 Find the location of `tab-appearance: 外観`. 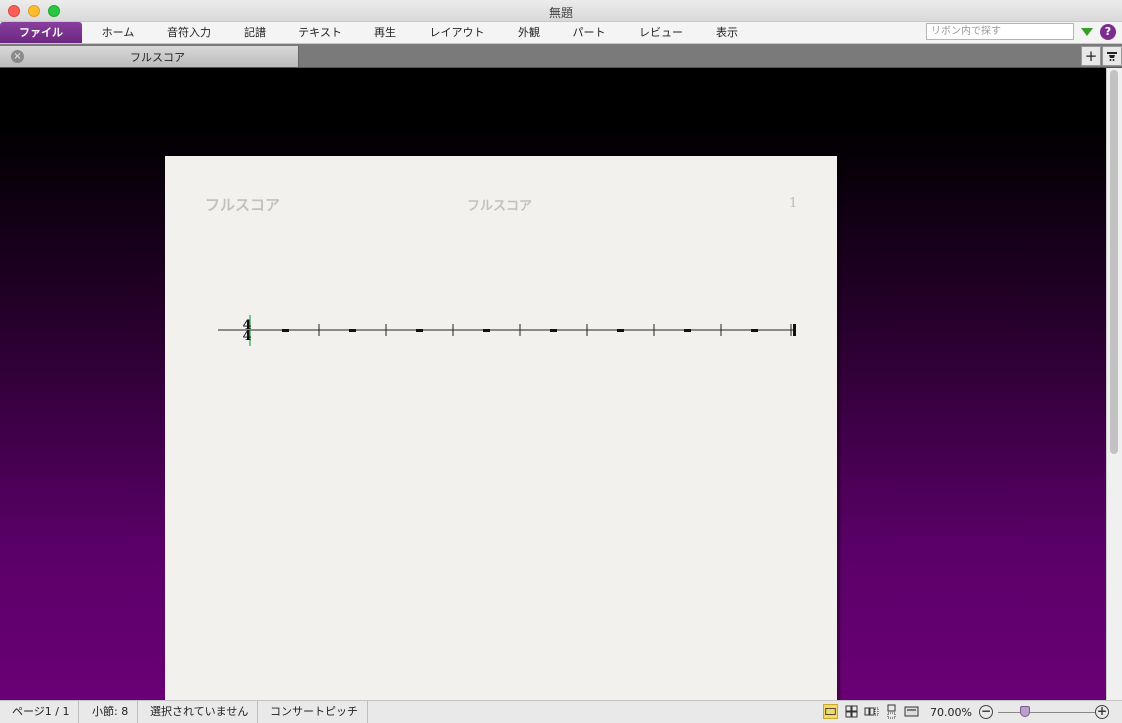

tab-appearance: 外観 is located at coordinates (529, 32).